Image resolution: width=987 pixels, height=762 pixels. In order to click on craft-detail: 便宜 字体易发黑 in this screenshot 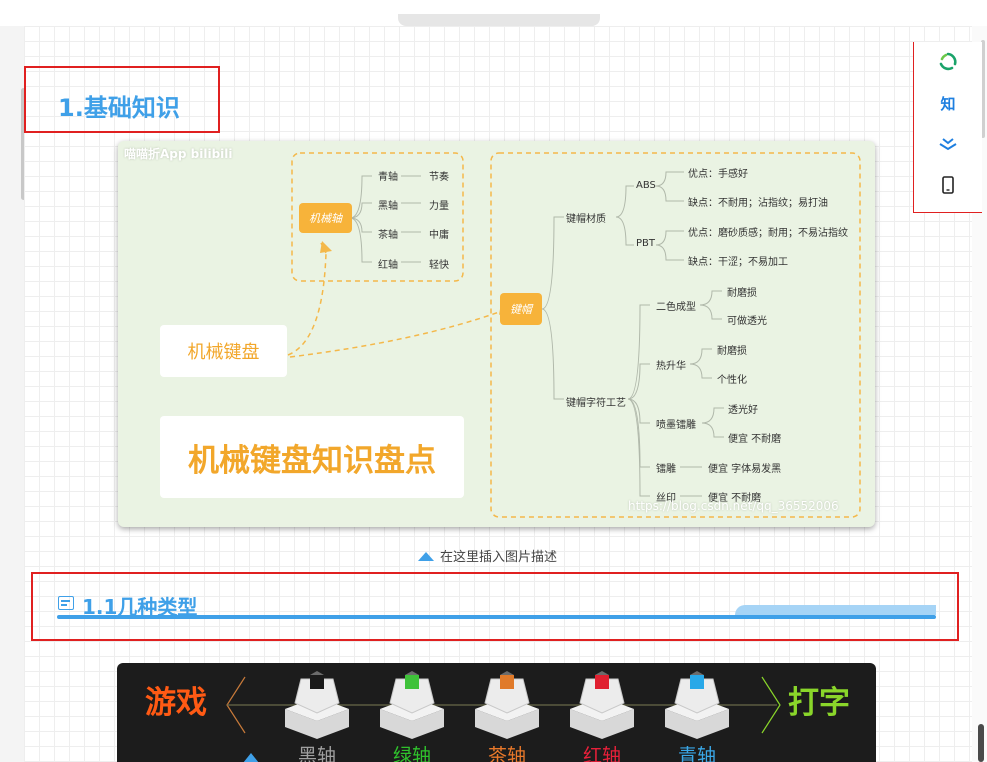, I will do `click(745, 469)`.